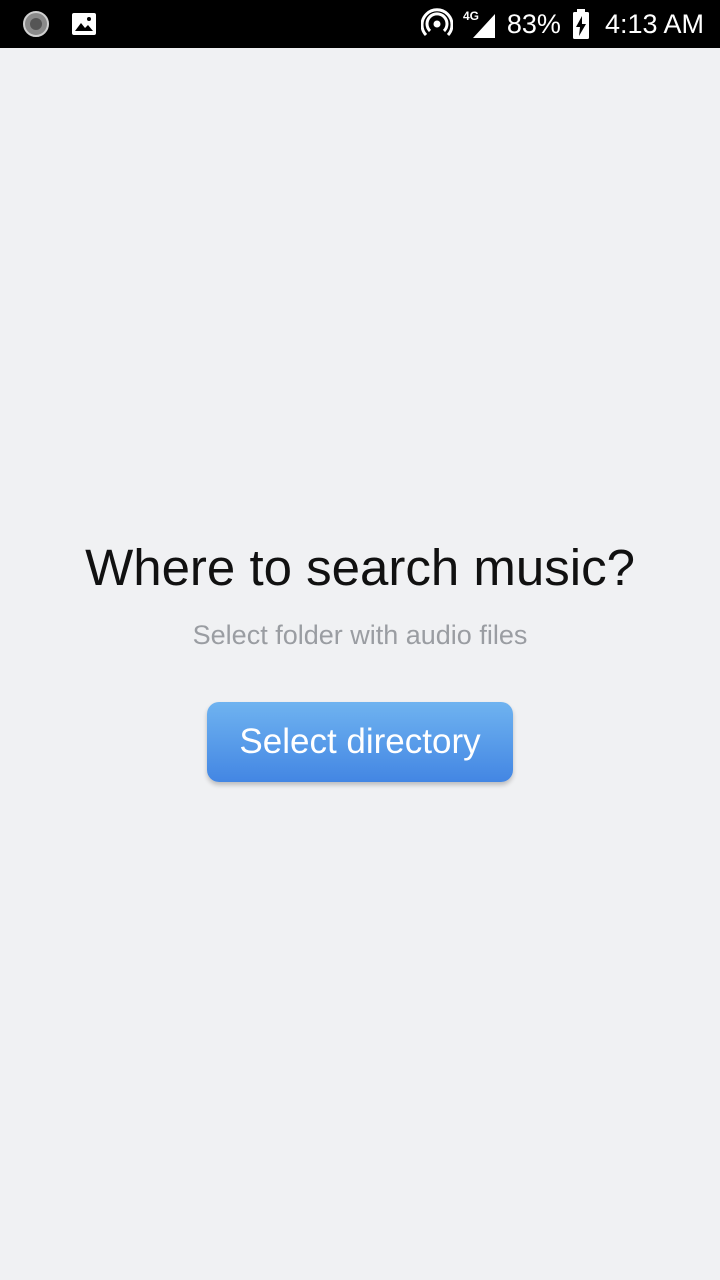 The width and height of the screenshot is (720, 1280). Describe the element at coordinates (436, 22) in the screenshot. I see `hotspot-icon` at that location.